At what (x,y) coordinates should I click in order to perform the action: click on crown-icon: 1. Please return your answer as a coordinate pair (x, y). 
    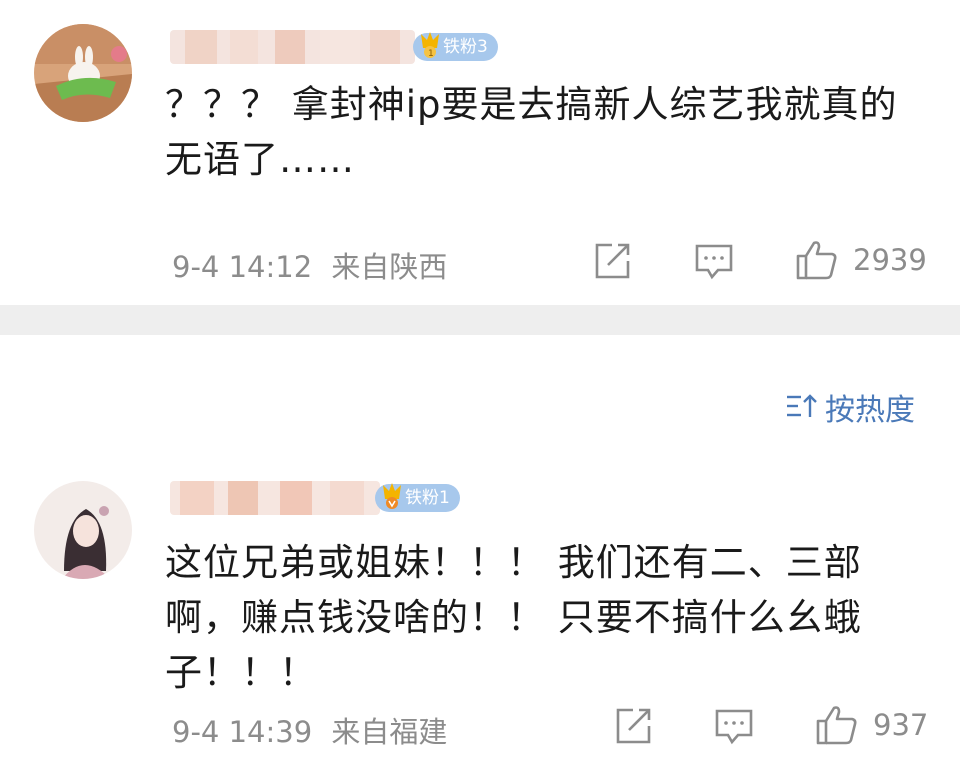
    Looking at the image, I should click on (430, 45).